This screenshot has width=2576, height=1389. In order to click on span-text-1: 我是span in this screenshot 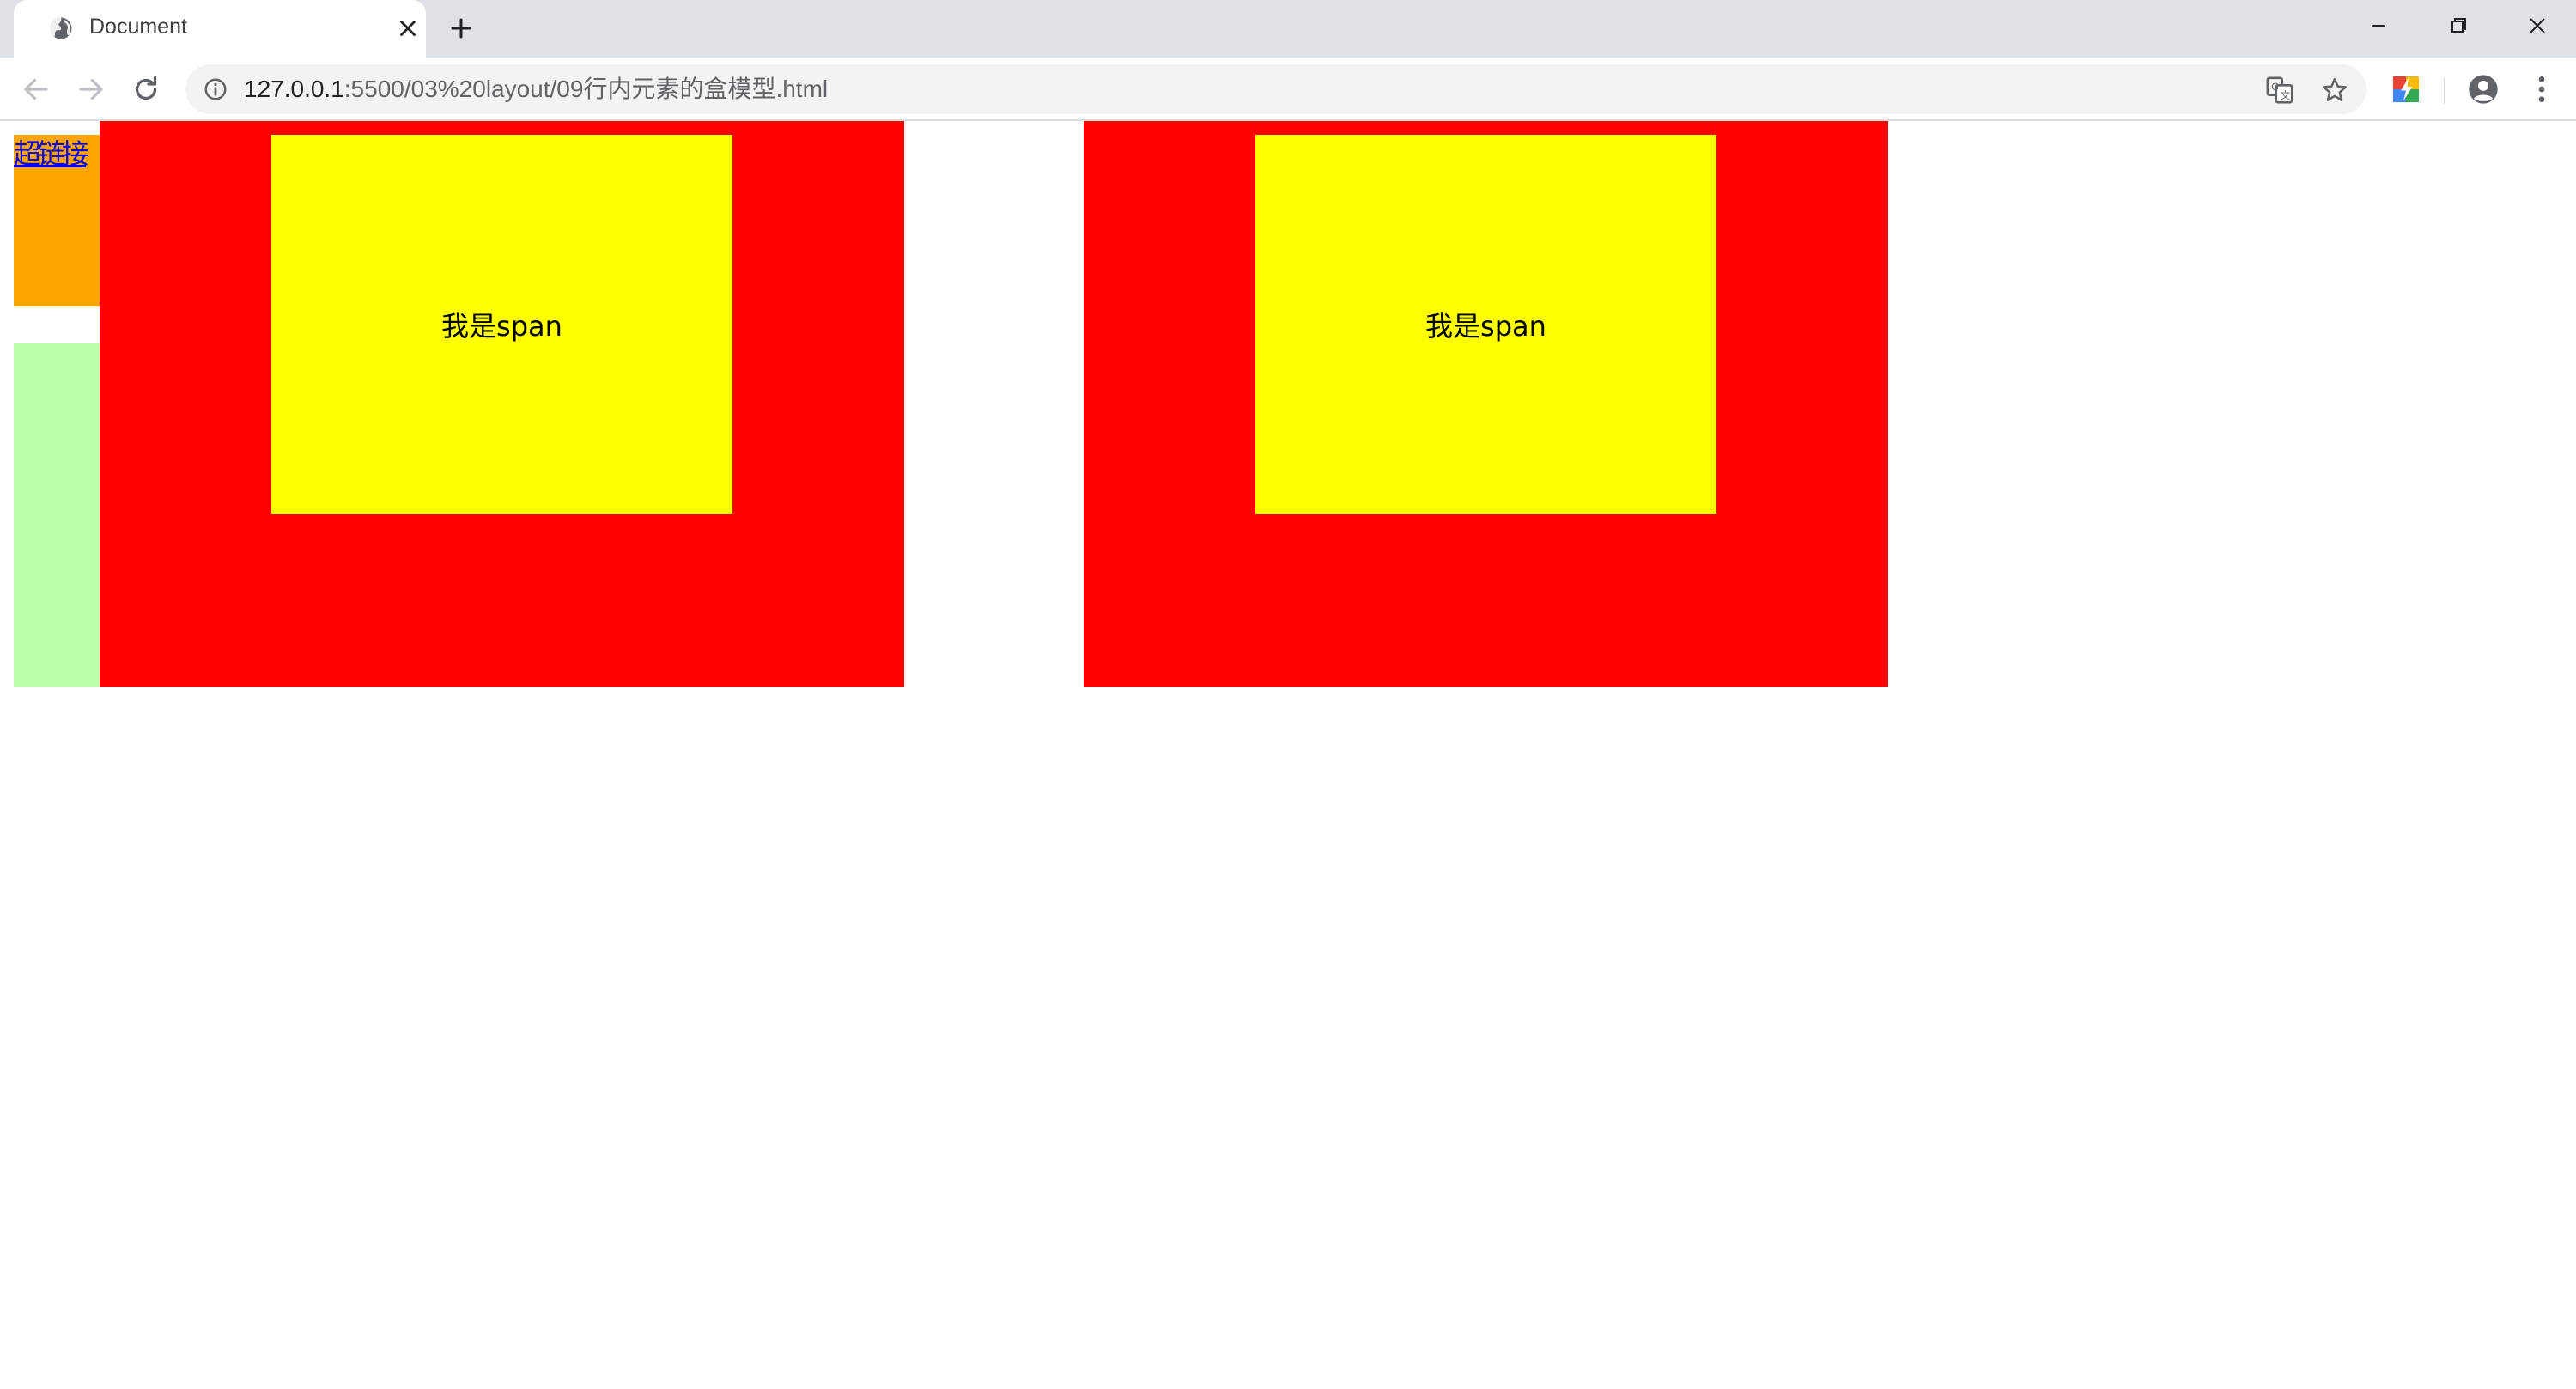, I will do `click(501, 327)`.